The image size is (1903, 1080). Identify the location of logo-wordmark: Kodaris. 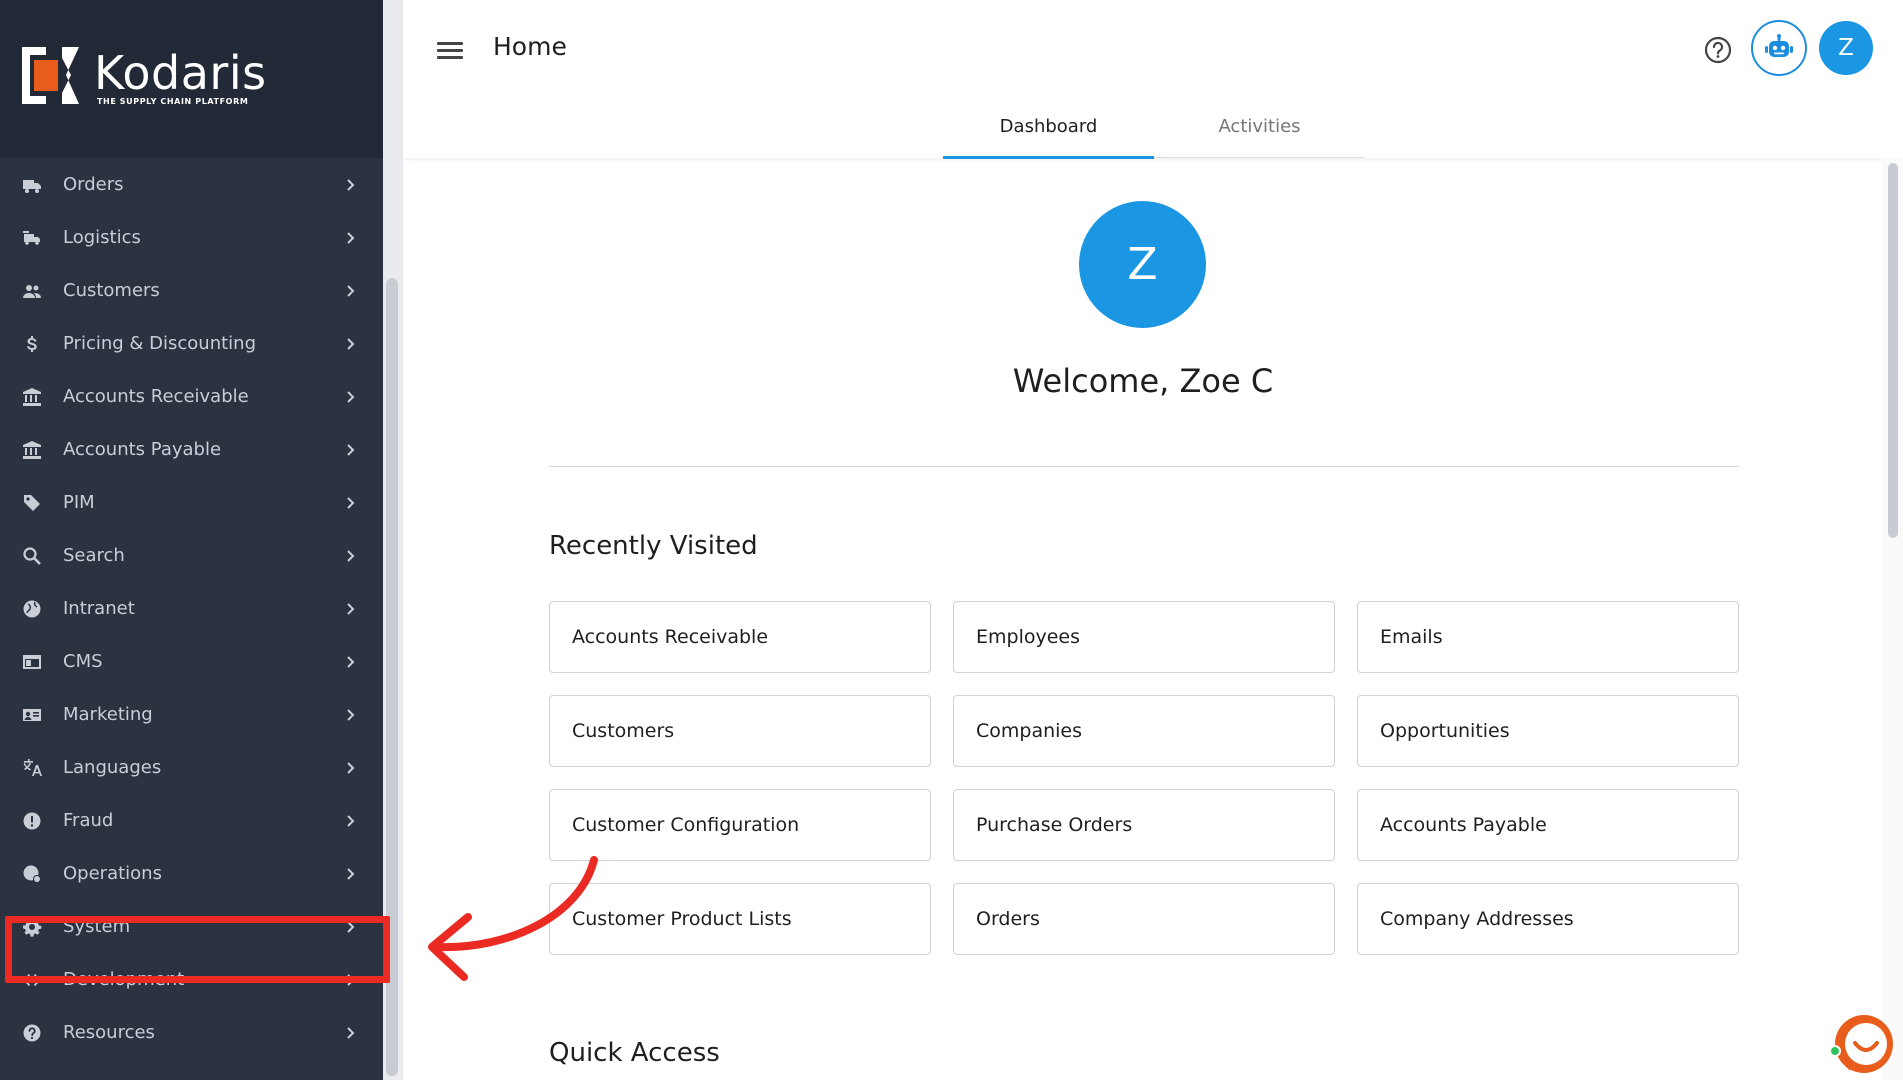
(180, 73).